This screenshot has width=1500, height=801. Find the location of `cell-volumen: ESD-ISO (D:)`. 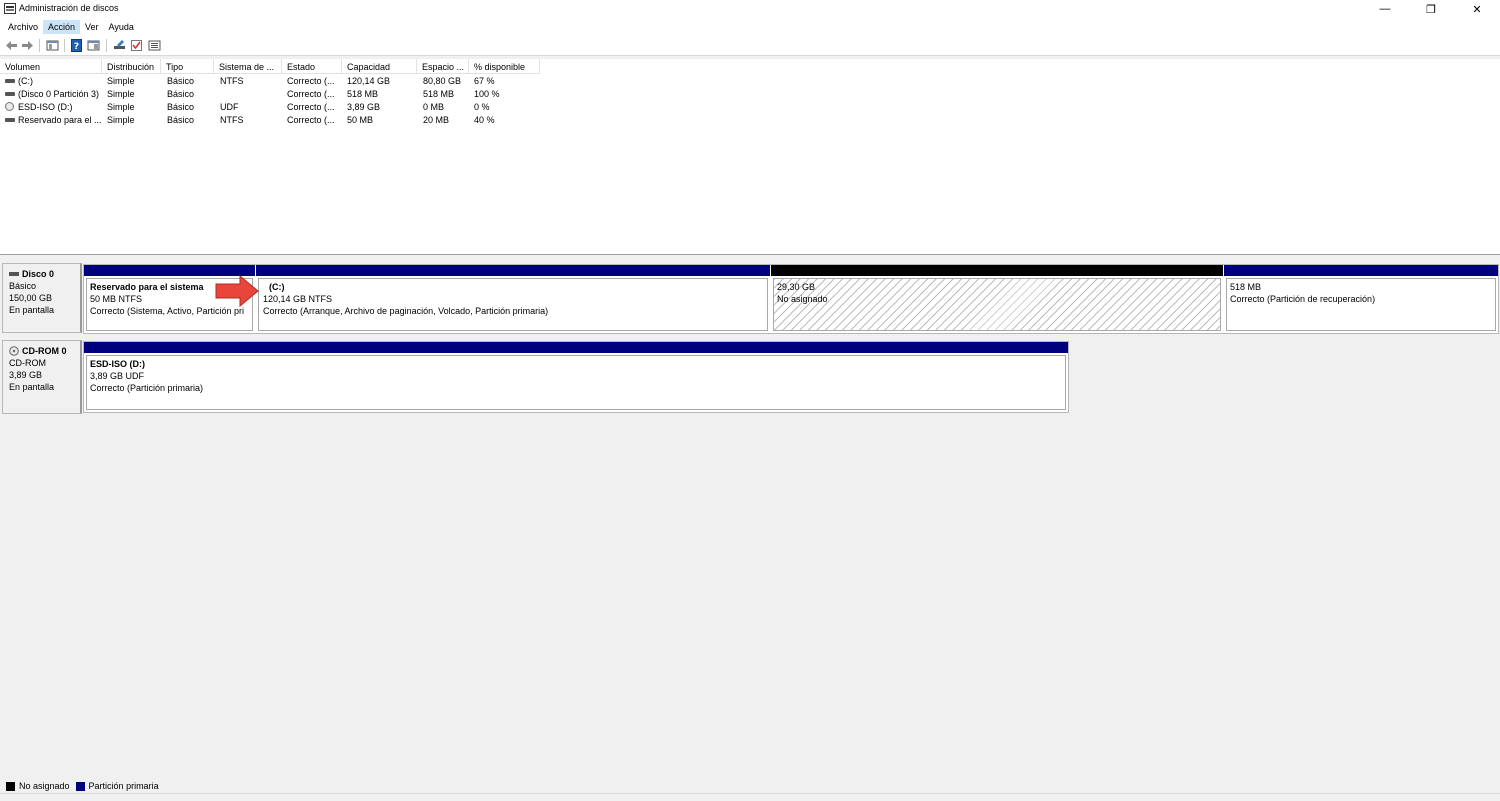

cell-volumen: ESD-ISO (D:) is located at coordinates (45, 107).